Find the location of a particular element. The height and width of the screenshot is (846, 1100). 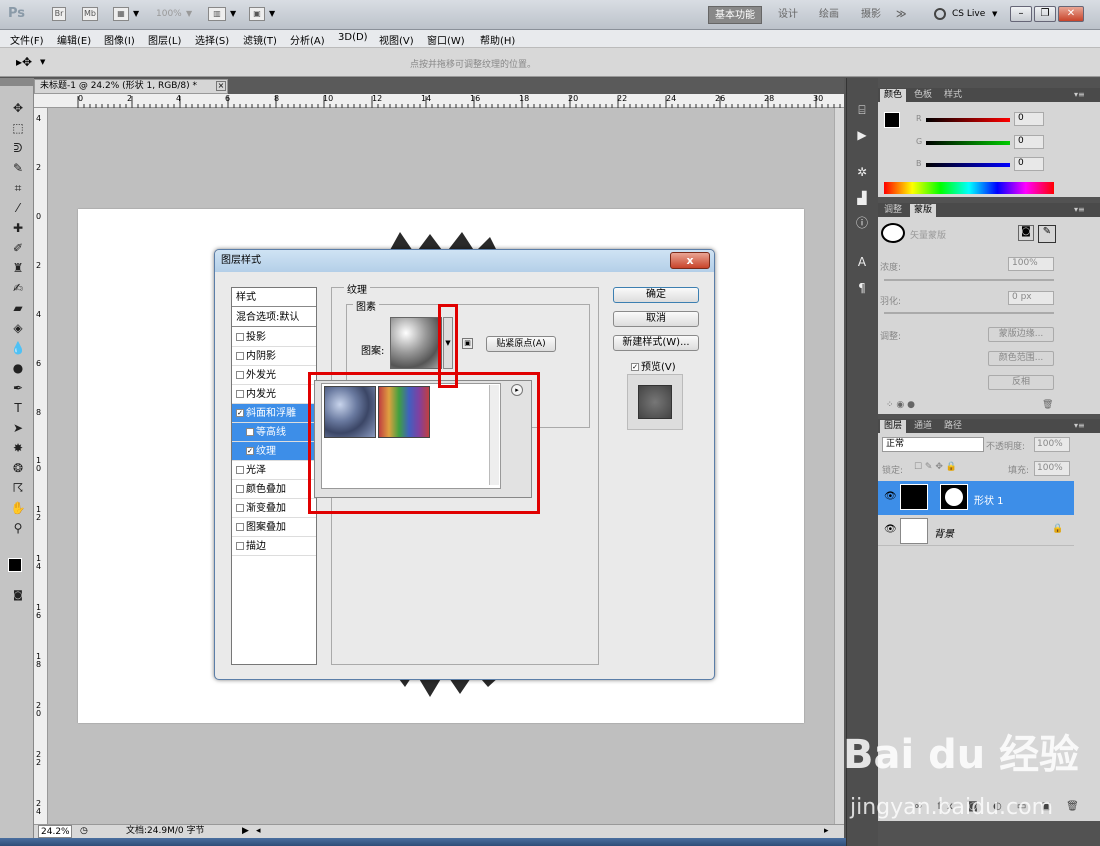

tab-channels: 通道 is located at coordinates (923, 426).